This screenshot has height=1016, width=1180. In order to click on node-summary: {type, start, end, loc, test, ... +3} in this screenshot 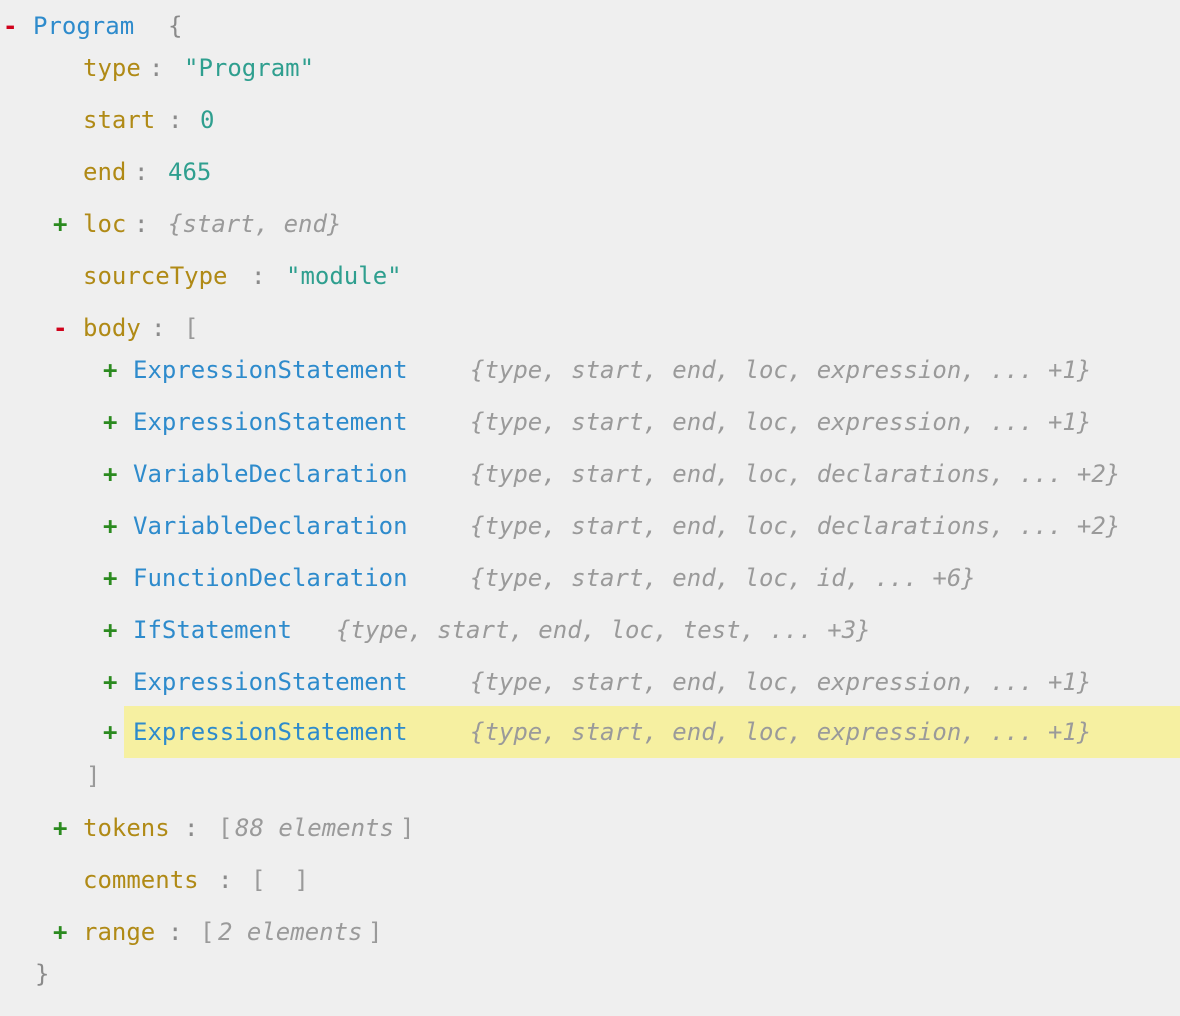, I will do `click(603, 630)`.